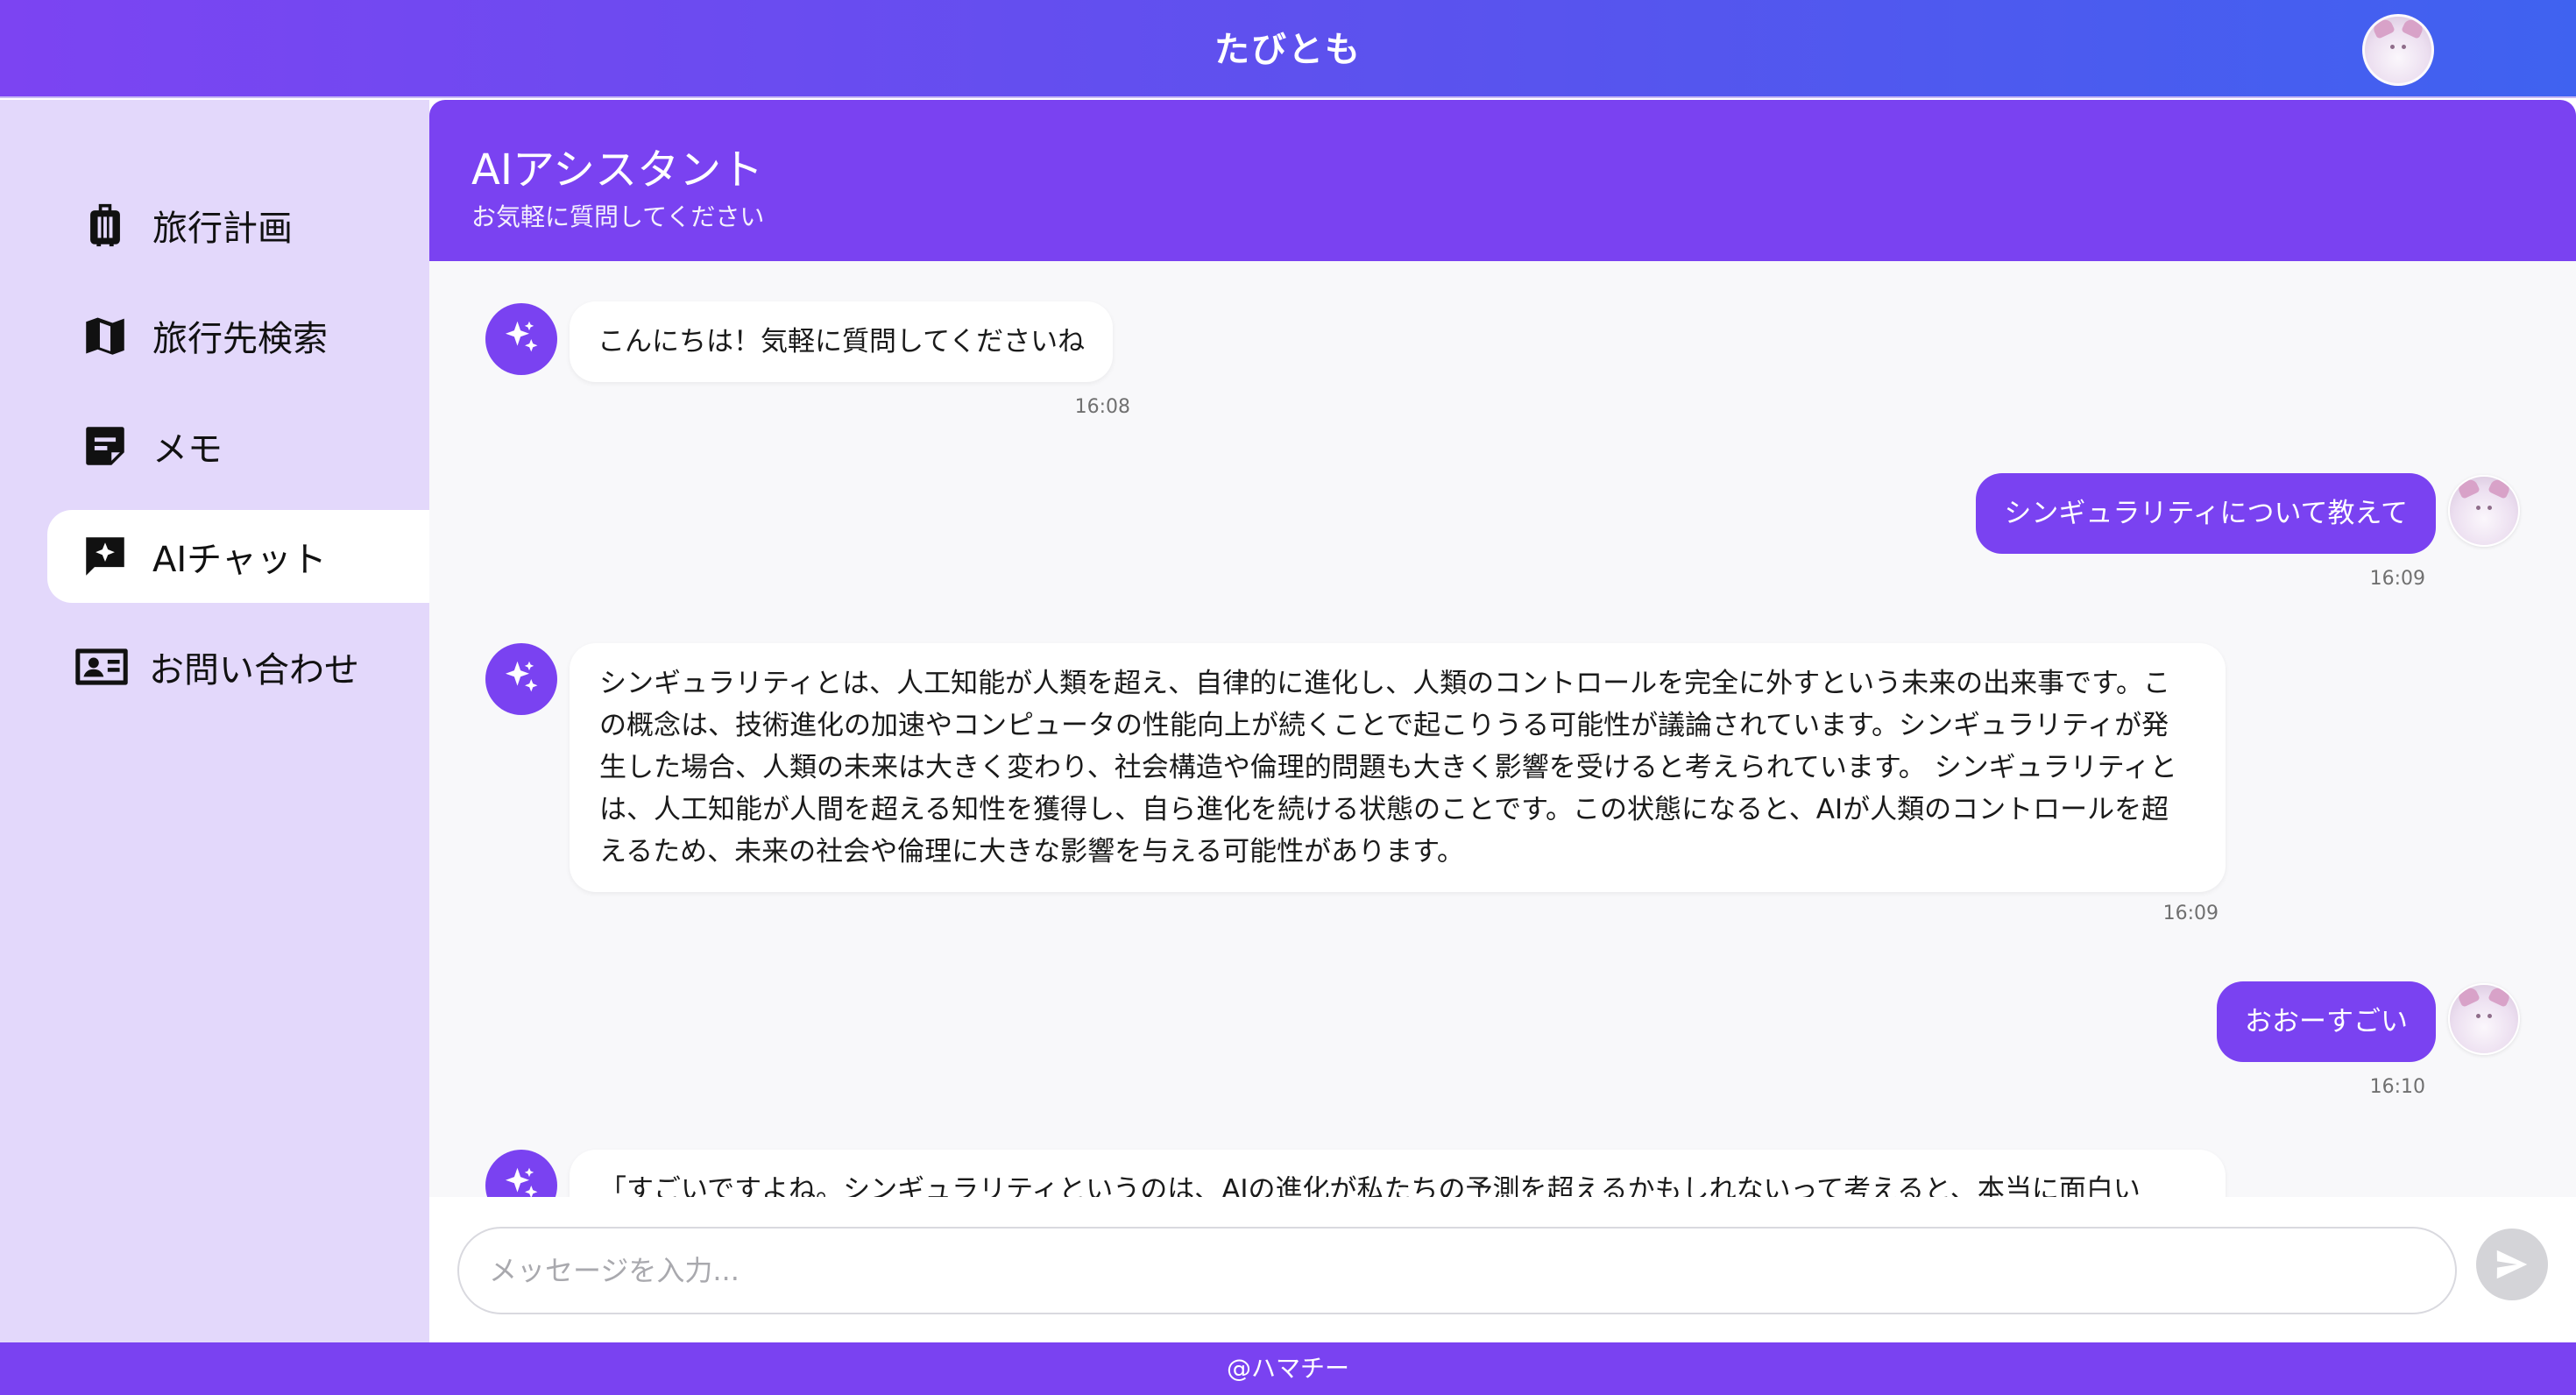 The width and height of the screenshot is (2576, 1395). I want to click on footer: @ハマチー, so click(1288, 1368).